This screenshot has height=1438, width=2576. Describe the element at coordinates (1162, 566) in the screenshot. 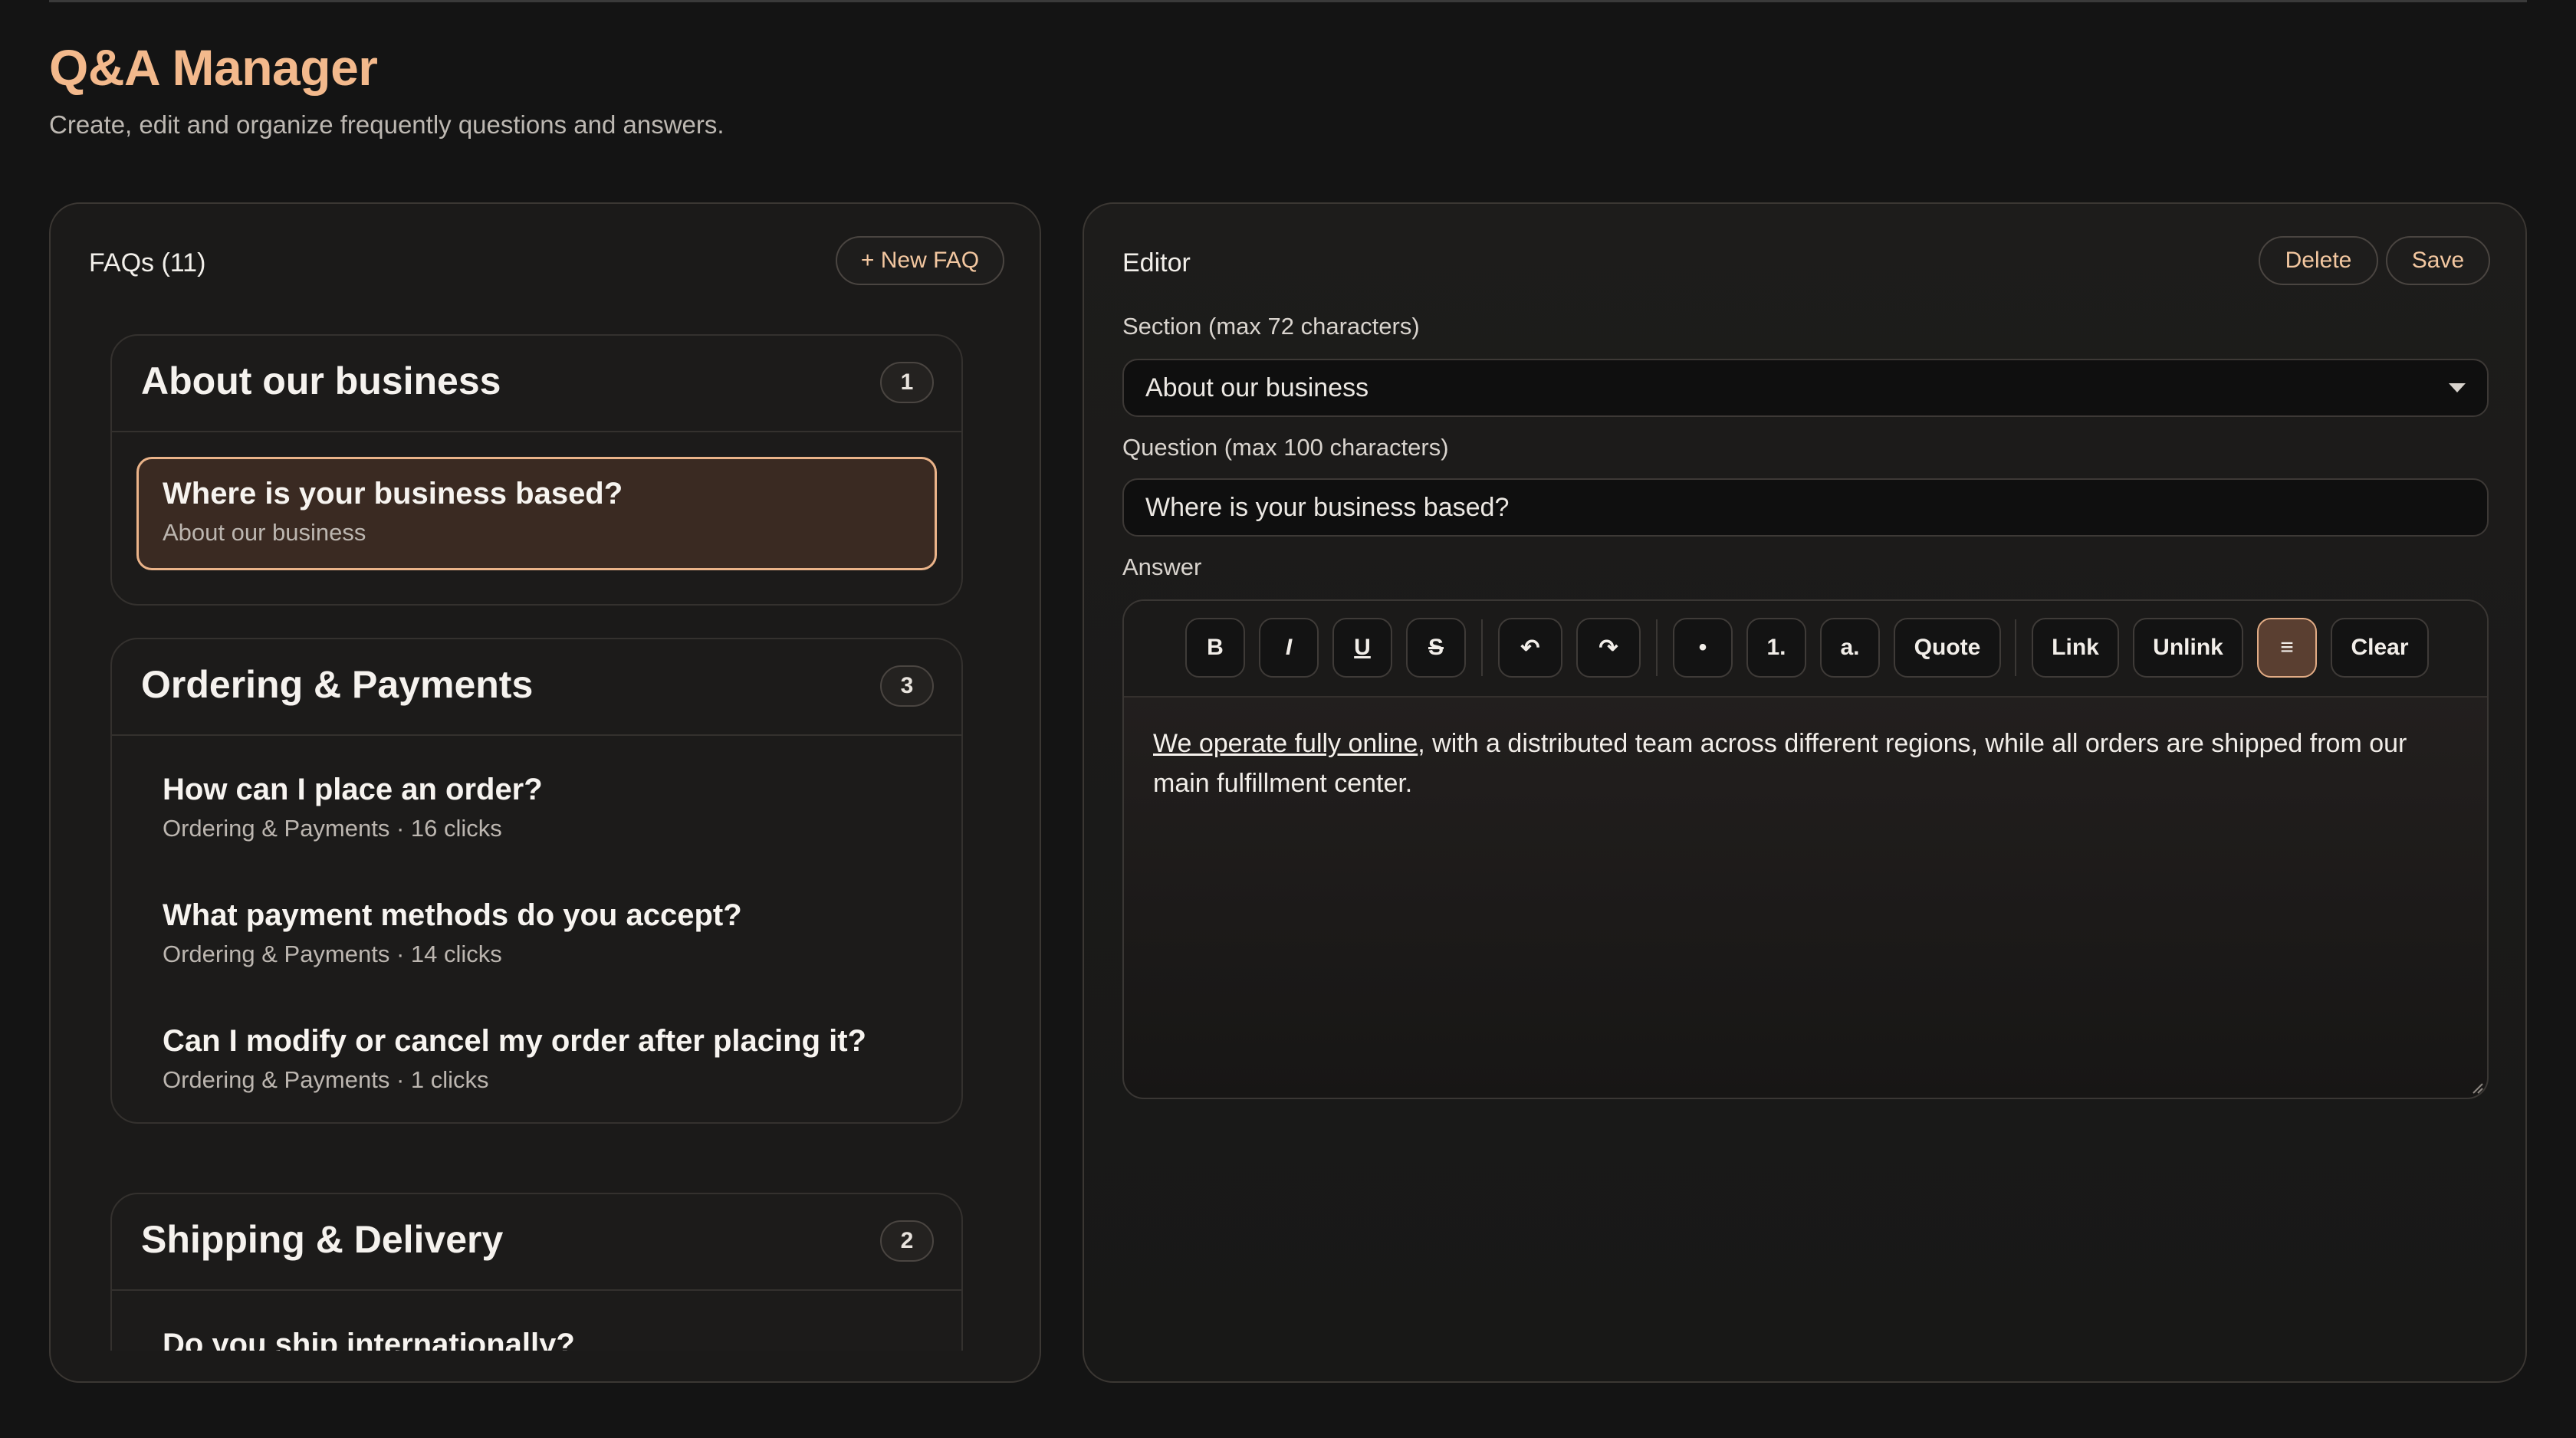

I see `answer-field-label: Answer` at that location.